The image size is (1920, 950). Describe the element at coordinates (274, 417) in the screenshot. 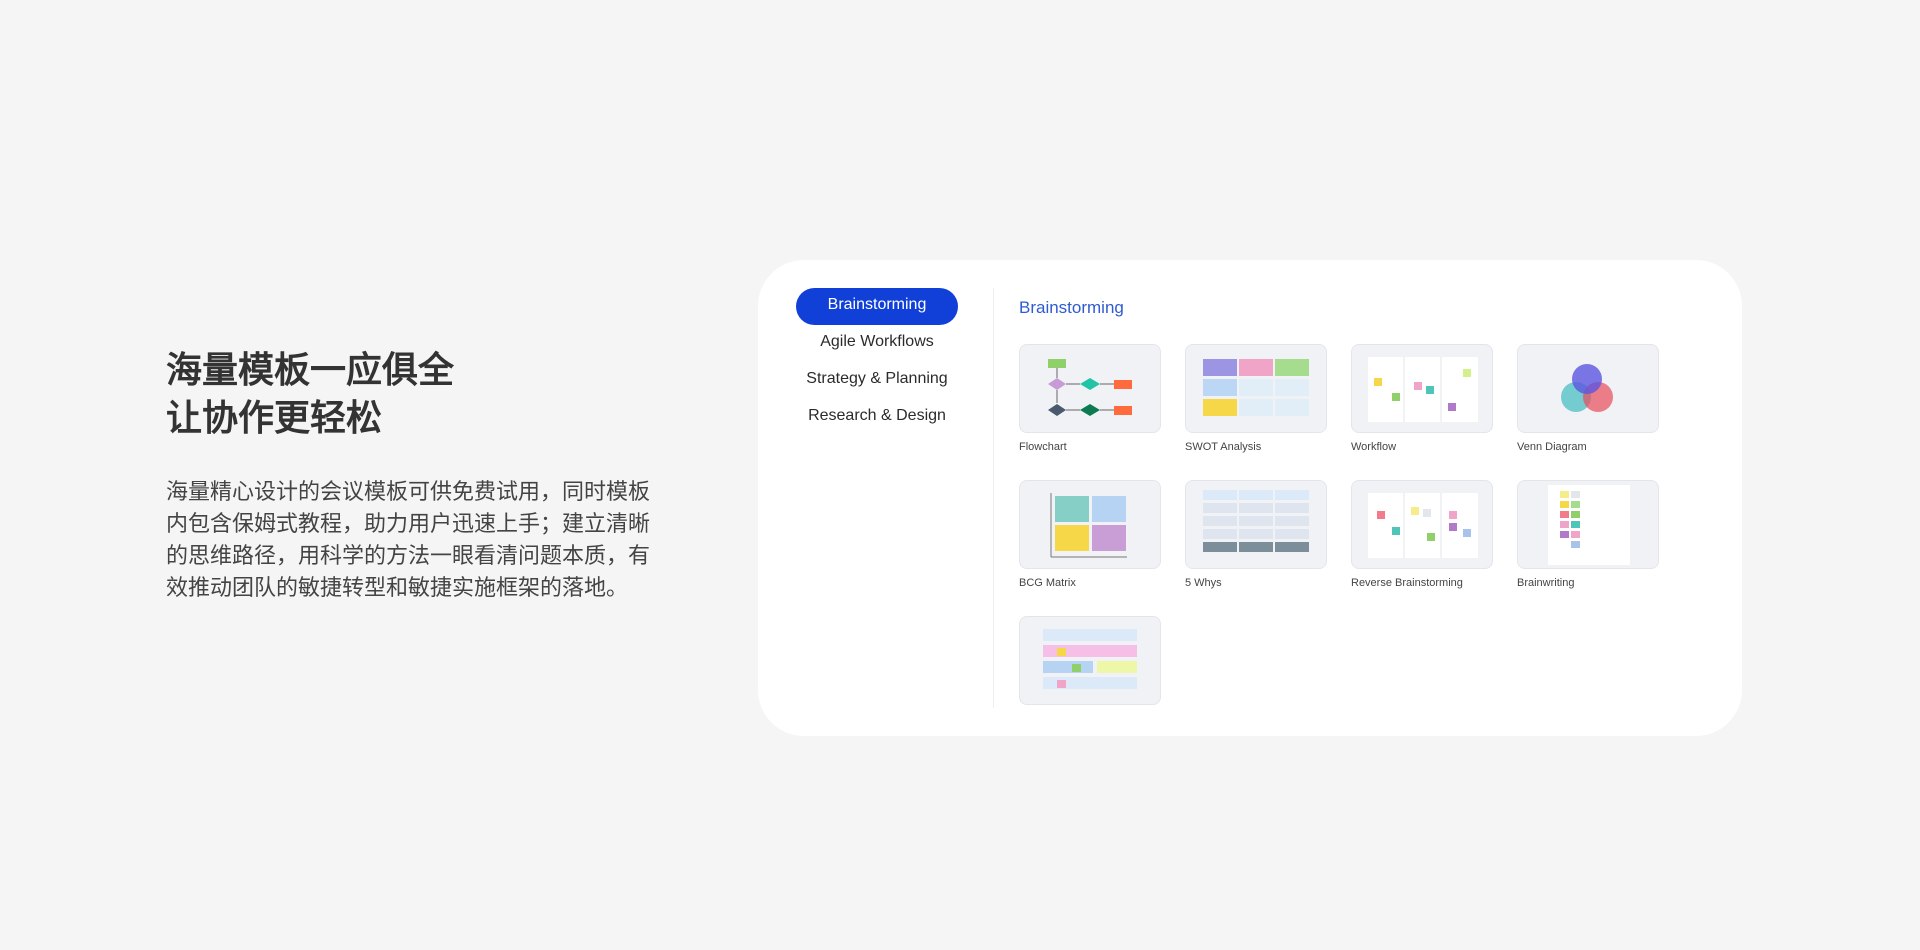

I see `hero-title-line2: 让协作更轻松` at that location.